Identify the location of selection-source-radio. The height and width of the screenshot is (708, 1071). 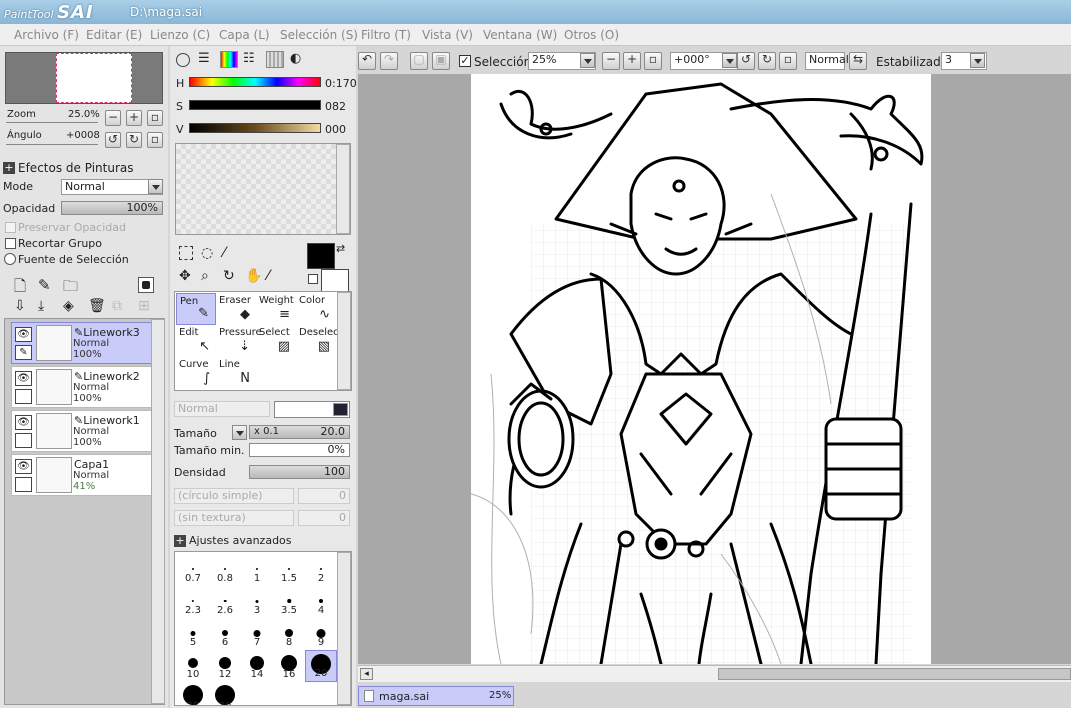
(10, 259).